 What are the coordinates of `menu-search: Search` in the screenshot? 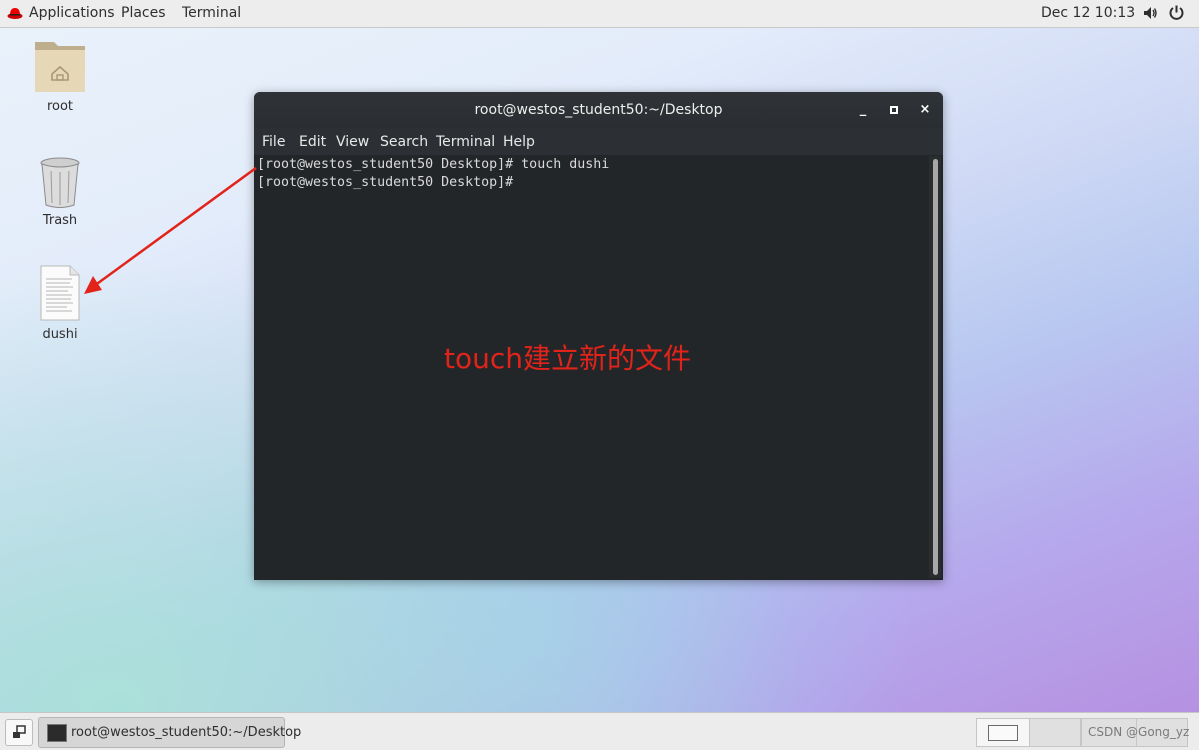 It's located at (404, 142).